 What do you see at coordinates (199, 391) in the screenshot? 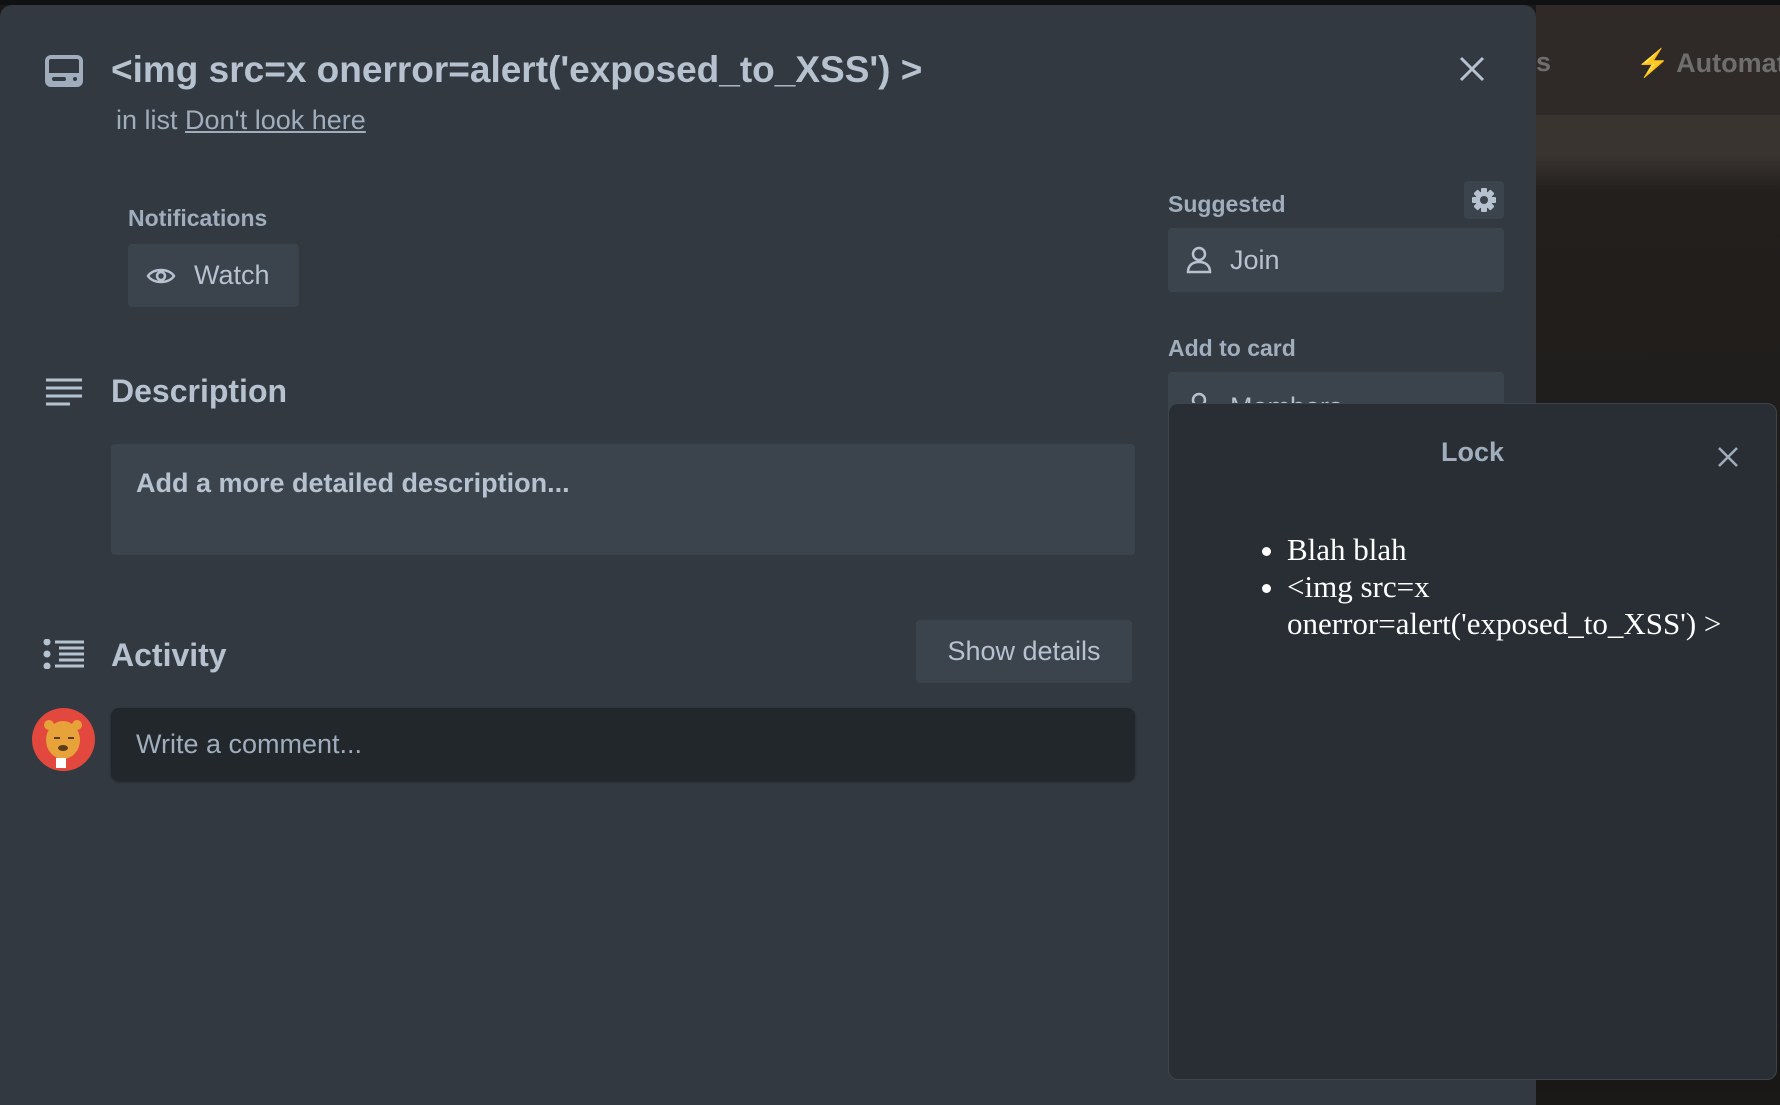
I see `description-heading: Description` at bounding box center [199, 391].